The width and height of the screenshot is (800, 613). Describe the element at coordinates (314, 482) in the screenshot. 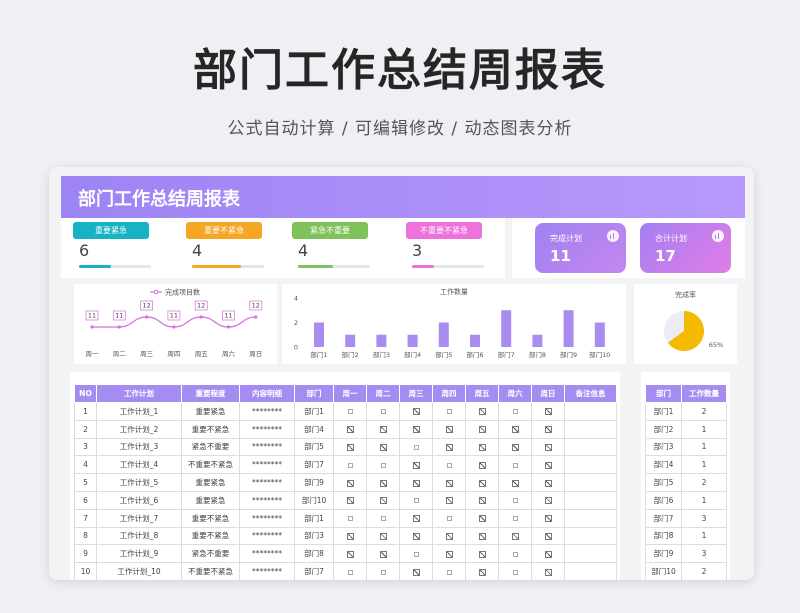

I see `dept-cell: 部门9` at that location.